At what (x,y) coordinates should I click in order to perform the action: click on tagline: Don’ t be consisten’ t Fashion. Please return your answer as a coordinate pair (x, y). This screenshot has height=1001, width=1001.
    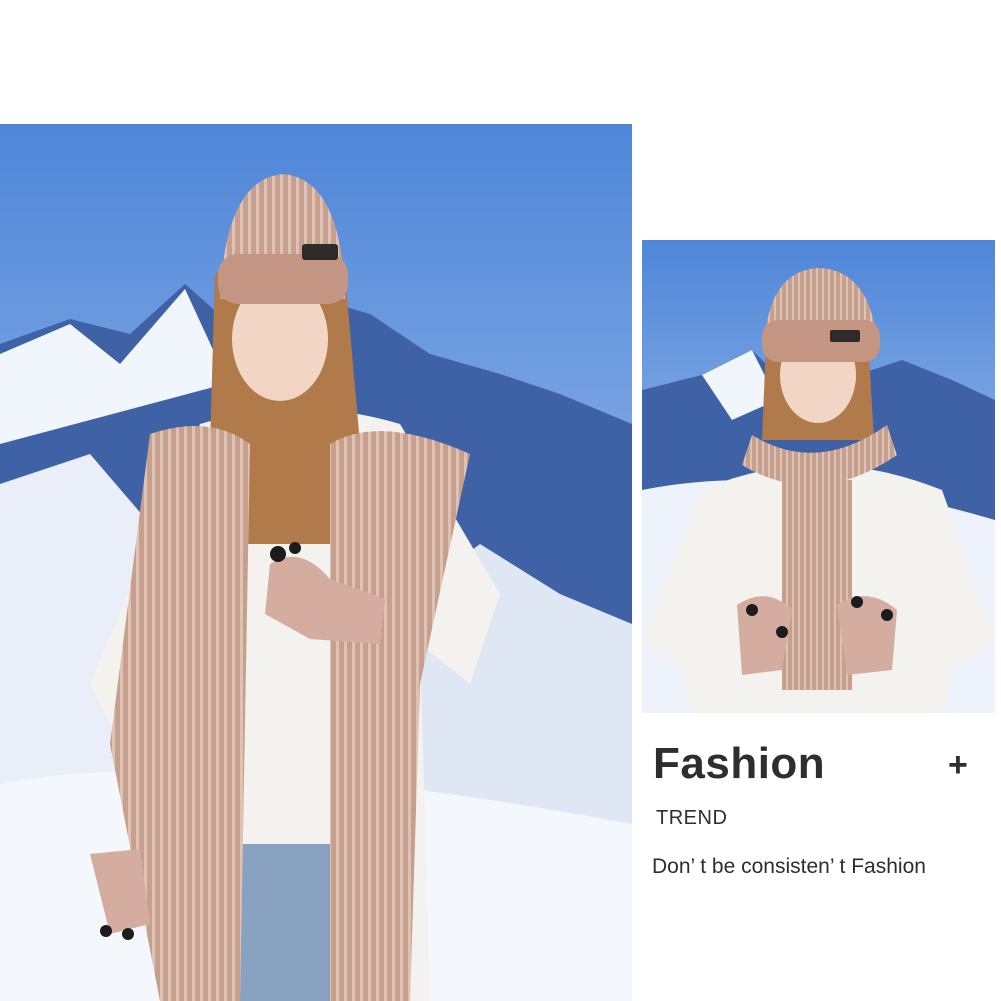
    Looking at the image, I should click on (789, 866).